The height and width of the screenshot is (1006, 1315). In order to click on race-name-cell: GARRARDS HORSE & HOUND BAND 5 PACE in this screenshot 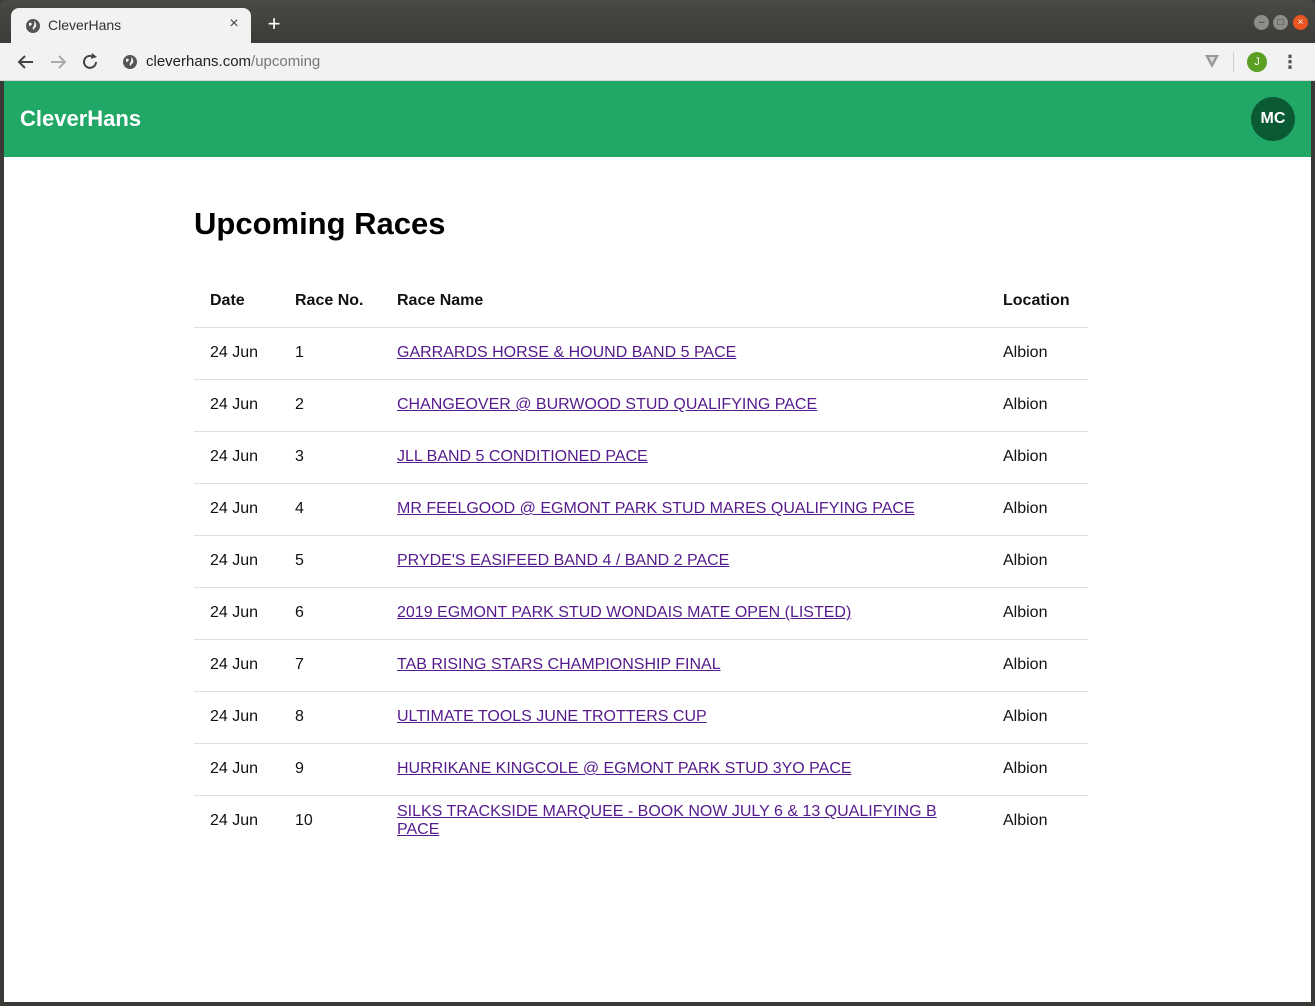, I will do `click(684, 353)`.